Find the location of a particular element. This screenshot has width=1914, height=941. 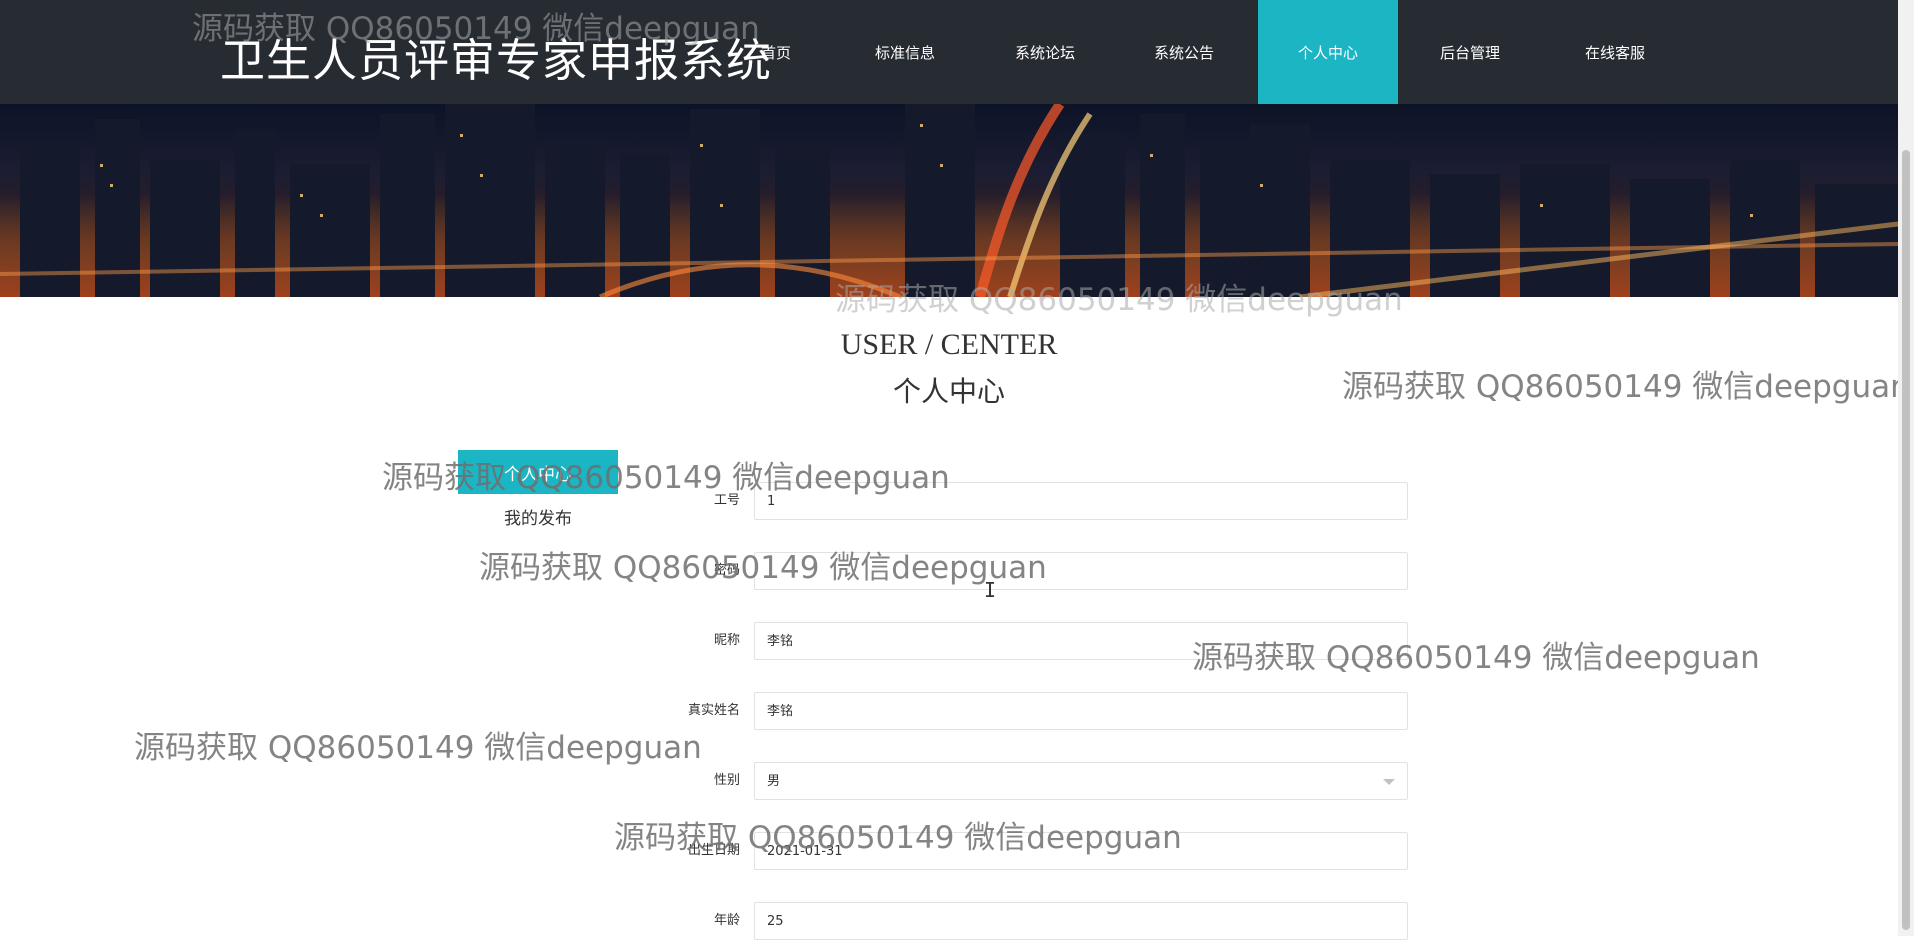

nav-user-center: 个人中心 is located at coordinates (1328, 52).